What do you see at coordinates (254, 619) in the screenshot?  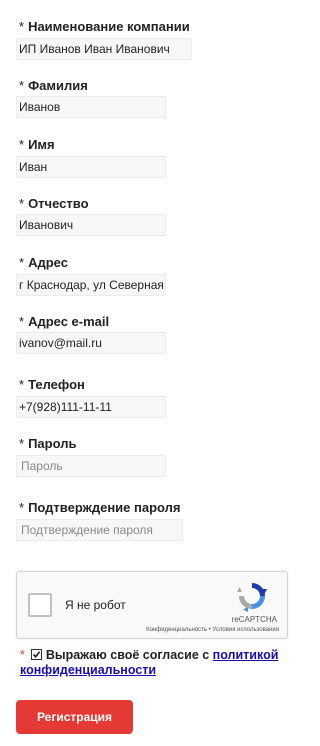 I see `recaptcha-brand: reCAPTCHA` at bounding box center [254, 619].